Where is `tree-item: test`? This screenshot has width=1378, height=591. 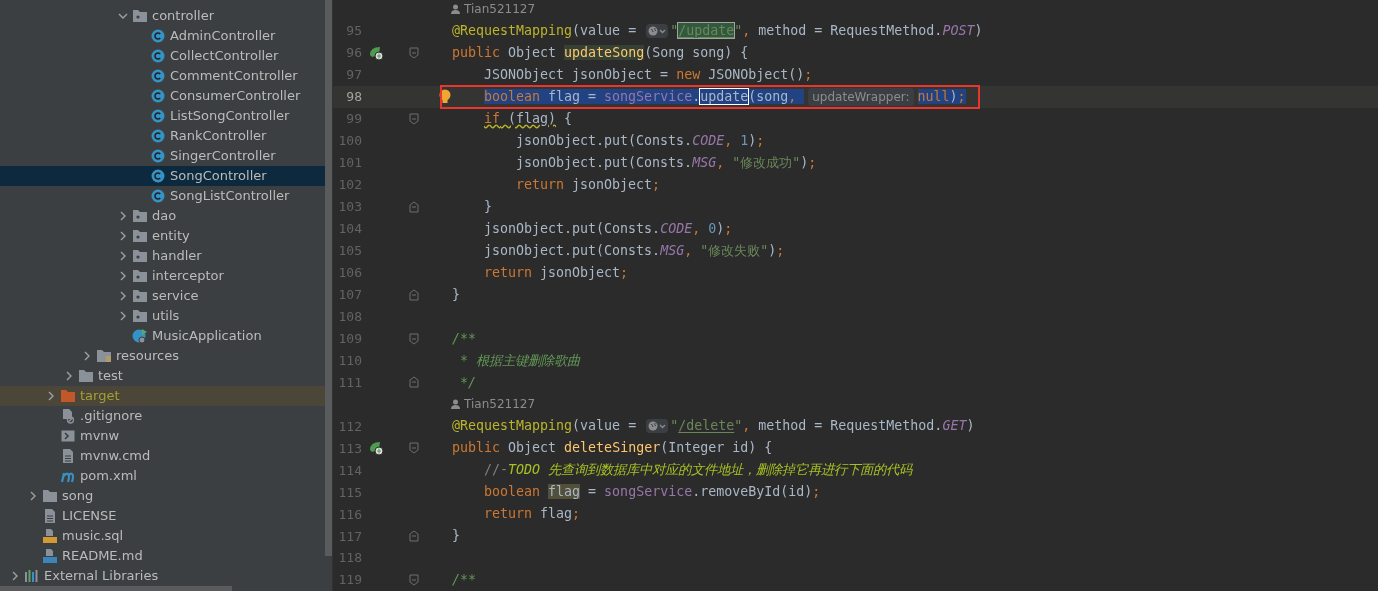
tree-item: test is located at coordinates (162, 376).